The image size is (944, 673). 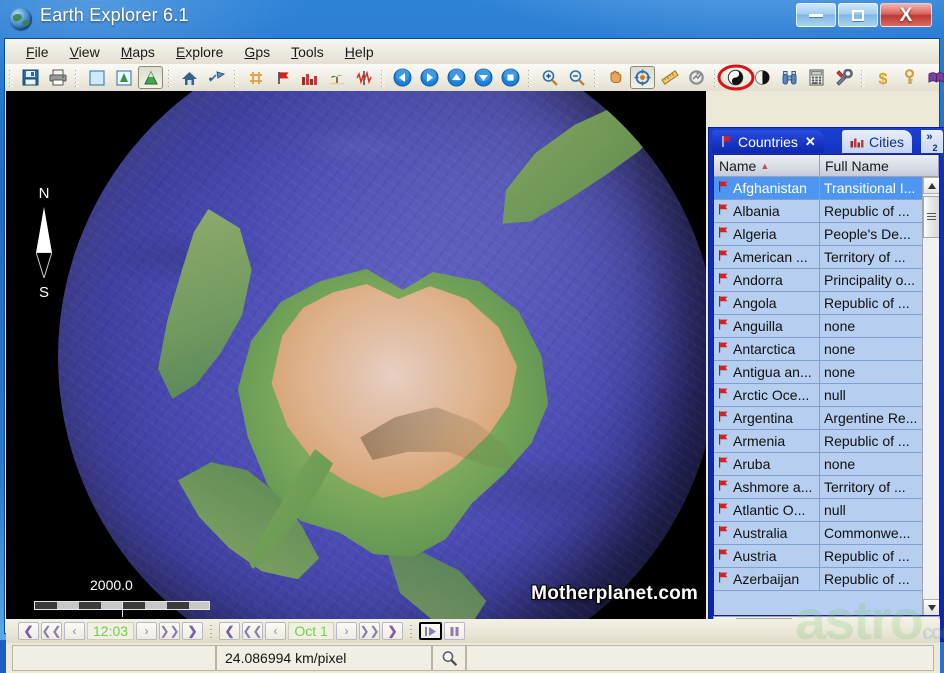 I want to click on menu-tools: Tools, so click(x=307, y=52).